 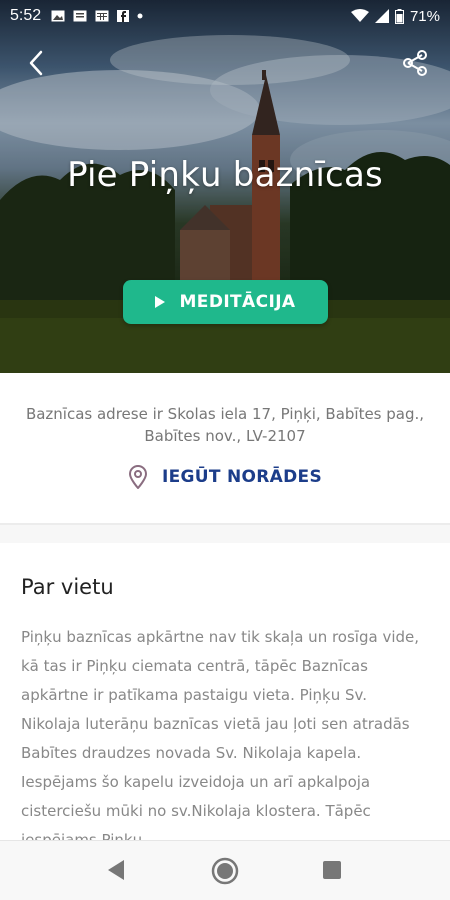 I want to click on battery-icon, so click(x=399, y=16).